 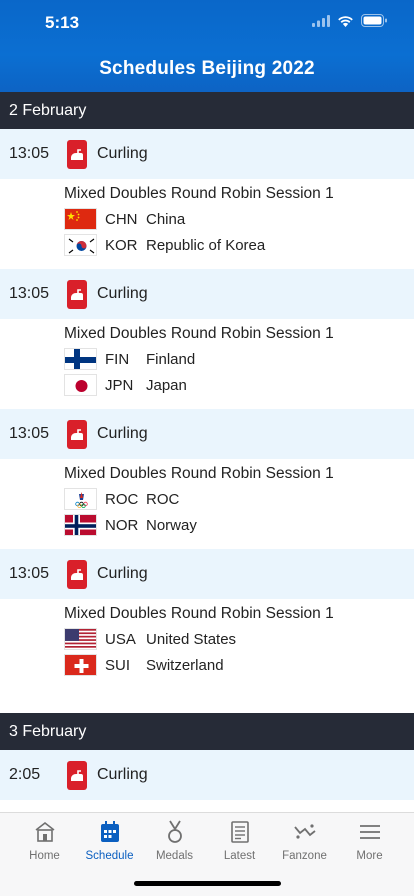 I want to click on team-name: Switzerland, so click(x=185, y=665).